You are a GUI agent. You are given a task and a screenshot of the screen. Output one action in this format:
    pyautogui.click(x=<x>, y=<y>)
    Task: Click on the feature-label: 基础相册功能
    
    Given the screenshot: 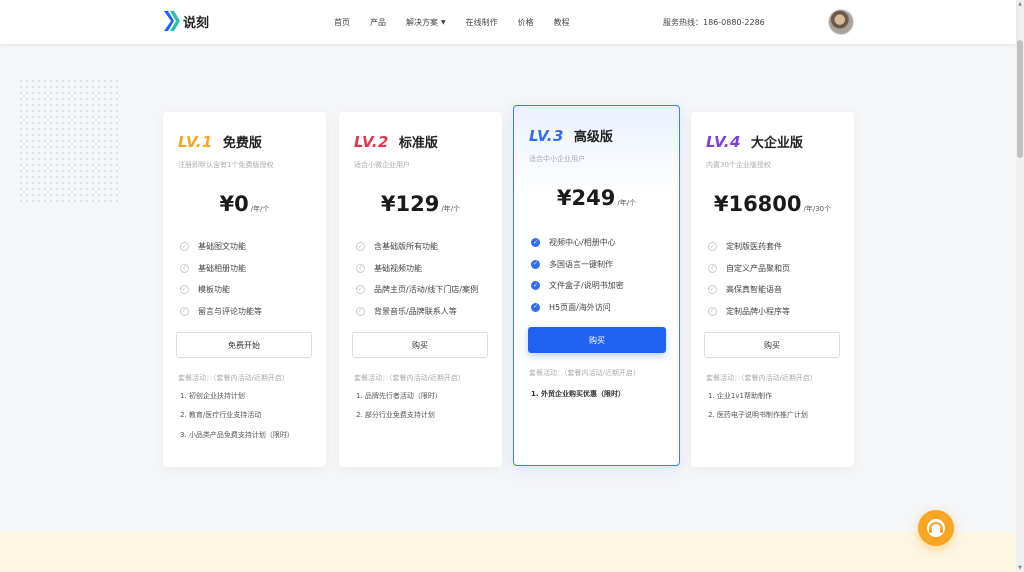 What is the action you would take?
    pyautogui.click(x=222, y=268)
    